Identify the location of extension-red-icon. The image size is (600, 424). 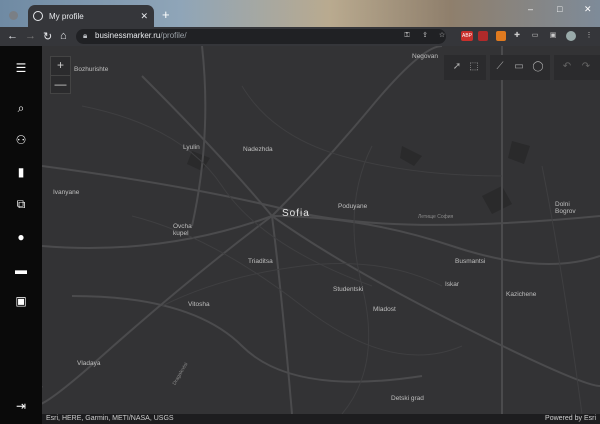
(483, 36).